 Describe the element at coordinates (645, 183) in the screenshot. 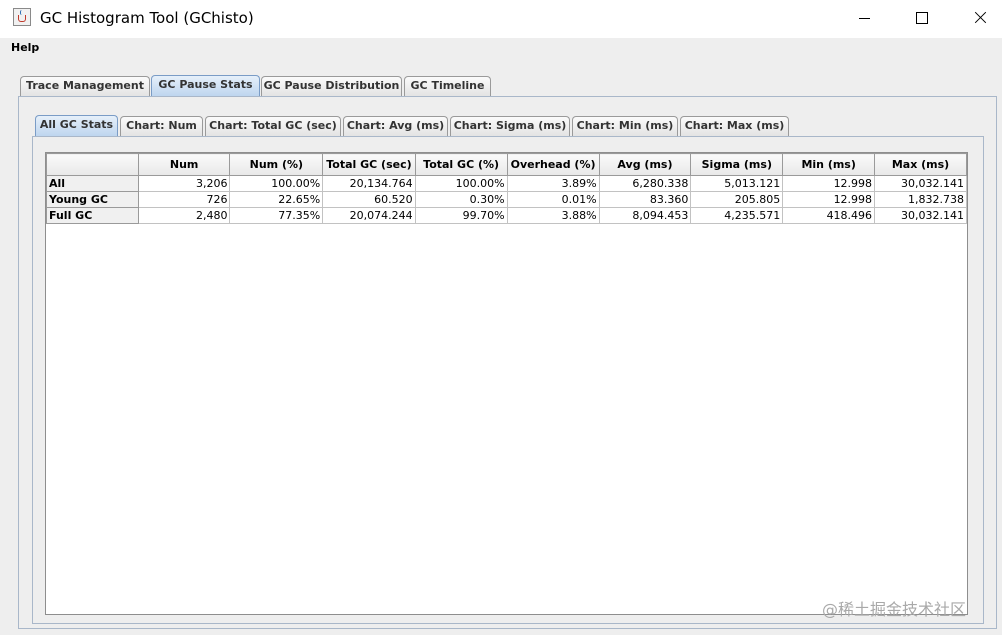

I see `table-cell: 6,280.338` at that location.